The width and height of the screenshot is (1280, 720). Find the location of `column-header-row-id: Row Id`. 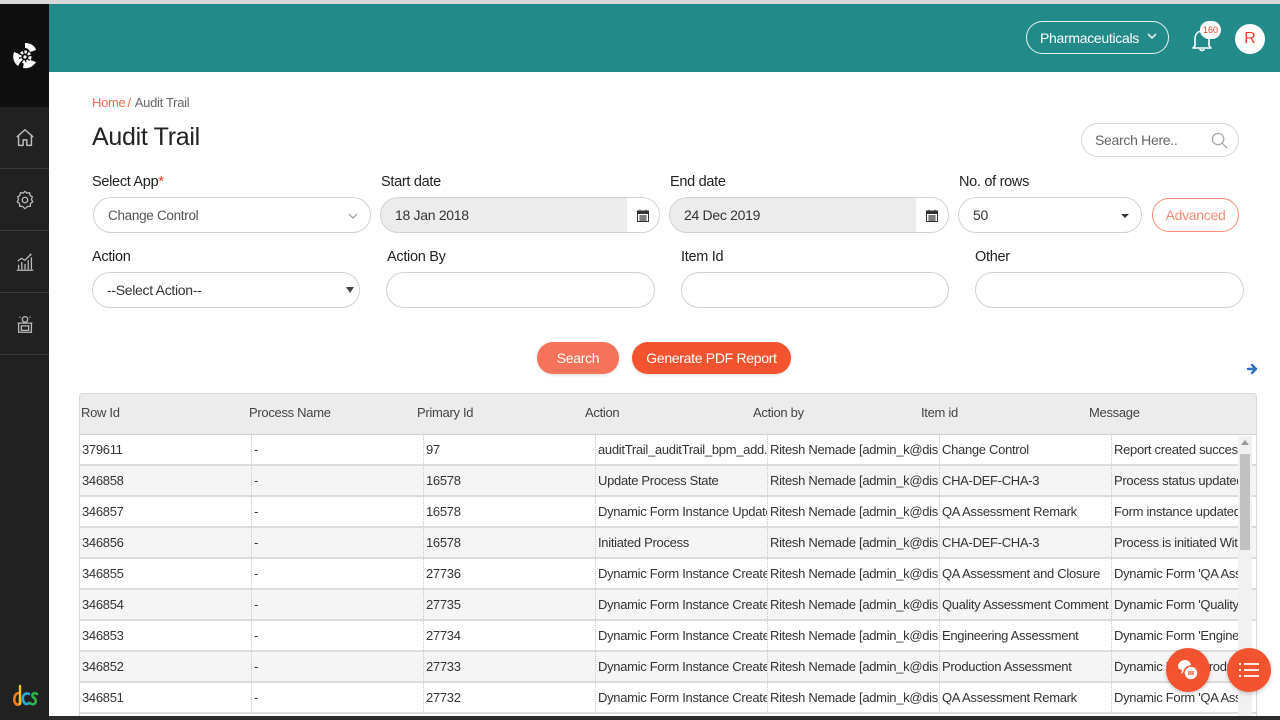

column-header-row-id: Row Id is located at coordinates (164, 414).